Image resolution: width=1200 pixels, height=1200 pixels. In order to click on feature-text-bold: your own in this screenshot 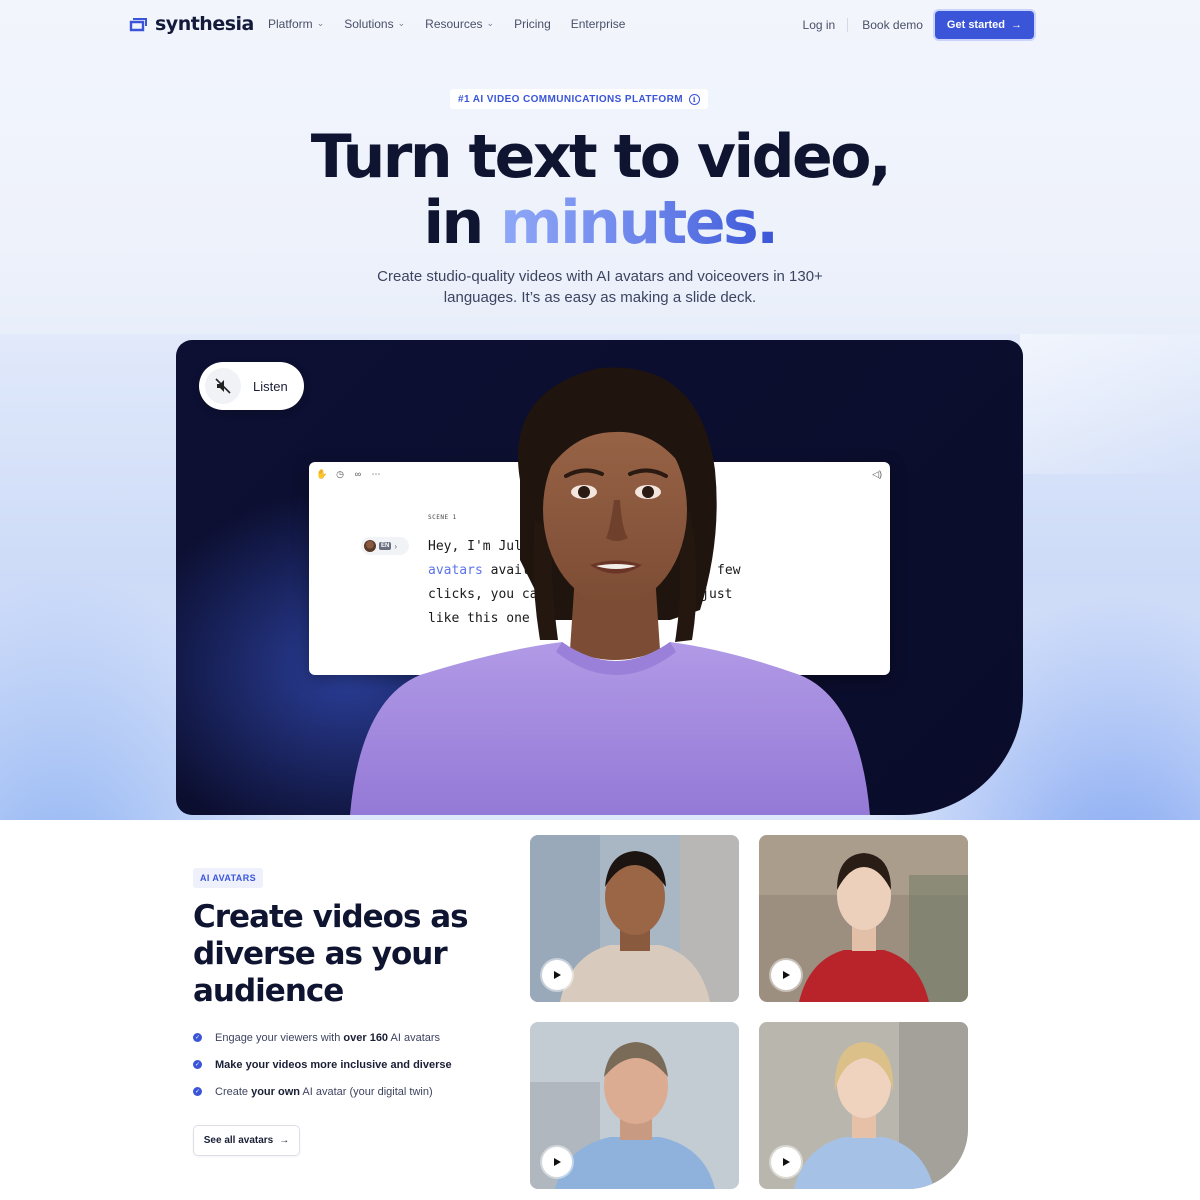, I will do `click(275, 1091)`.